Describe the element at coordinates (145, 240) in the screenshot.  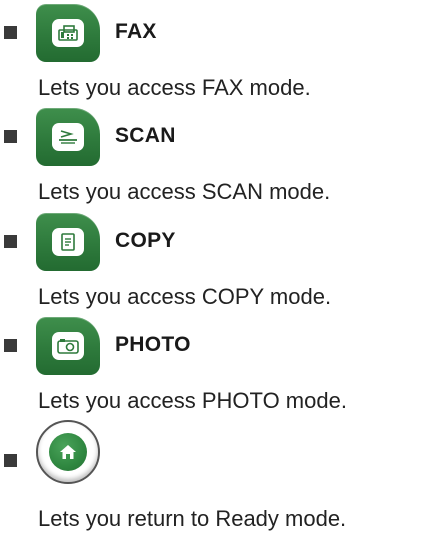
I see `copy-label: COPY` at that location.